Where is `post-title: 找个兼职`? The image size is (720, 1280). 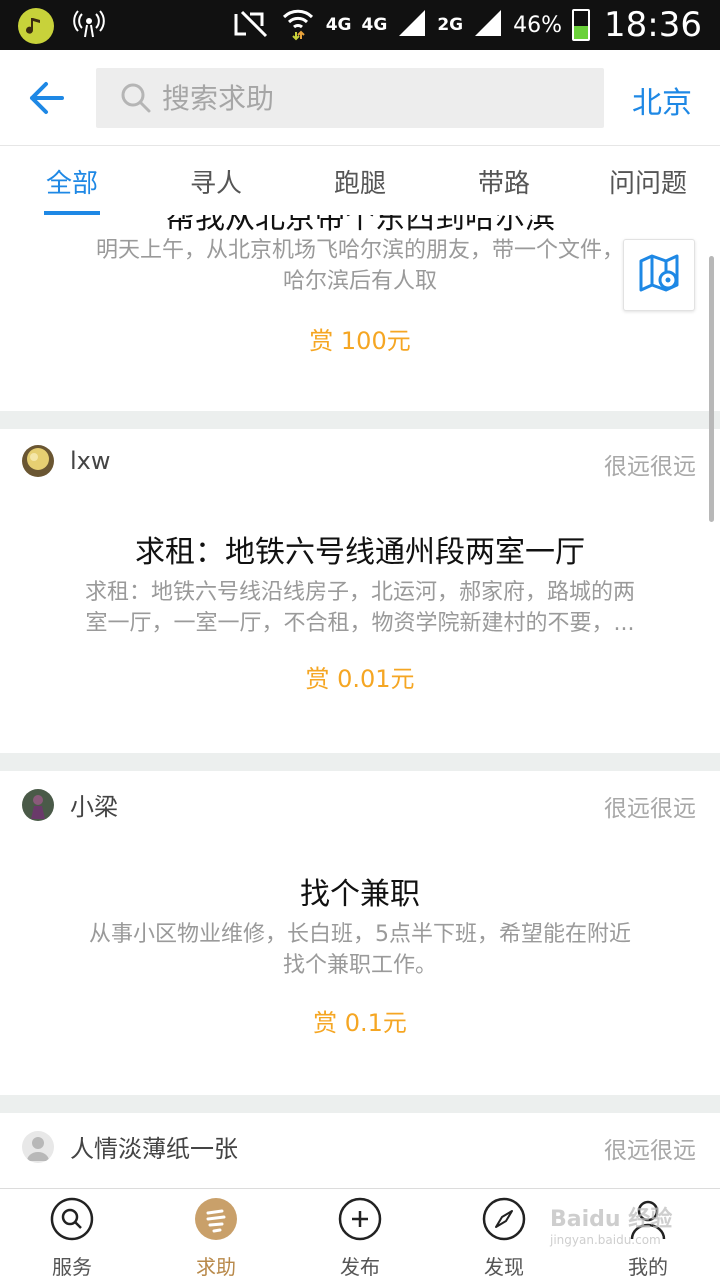 post-title: 找个兼职 is located at coordinates (360, 894).